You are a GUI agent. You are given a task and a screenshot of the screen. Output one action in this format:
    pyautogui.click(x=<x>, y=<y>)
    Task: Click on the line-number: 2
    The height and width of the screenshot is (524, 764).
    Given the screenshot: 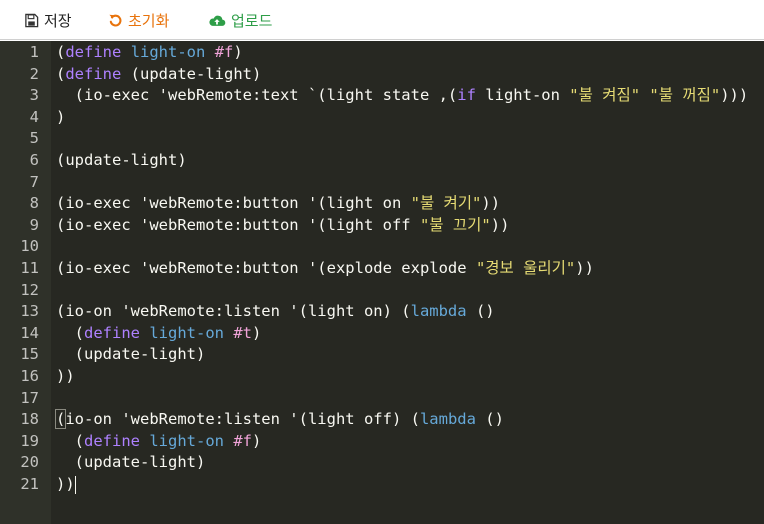 What is the action you would take?
    pyautogui.click(x=34, y=73)
    